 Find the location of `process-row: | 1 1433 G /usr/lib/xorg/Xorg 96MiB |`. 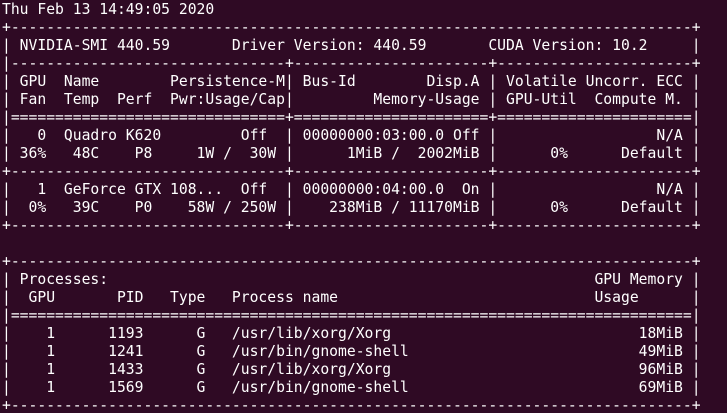

process-row: | 1 1433 G /usr/lib/xorg/Xorg 96MiB | is located at coordinates (351, 369).